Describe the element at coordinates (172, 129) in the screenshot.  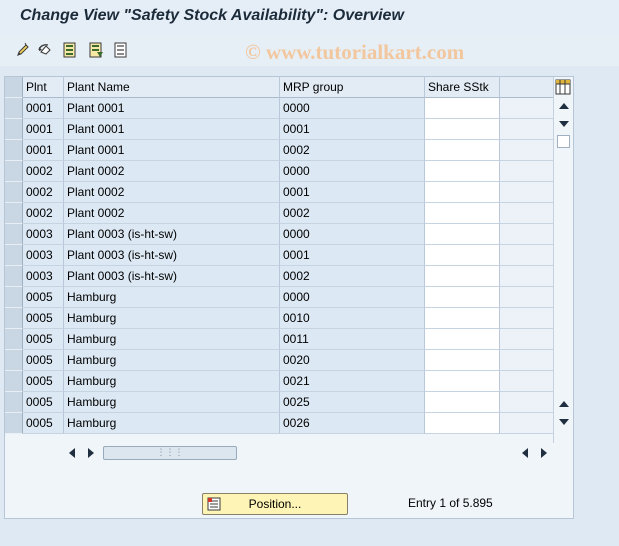
I see `cell-plant-name: Plant 0001` at that location.